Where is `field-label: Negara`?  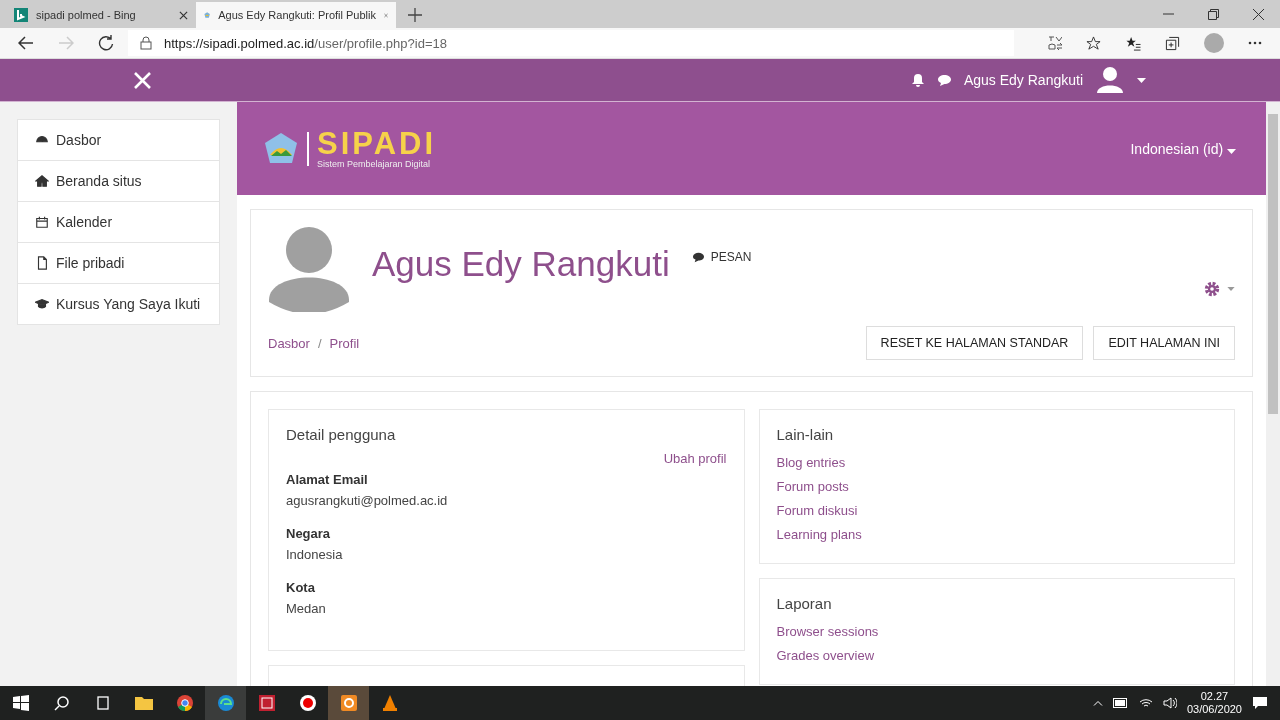
field-label: Negara is located at coordinates (309, 533).